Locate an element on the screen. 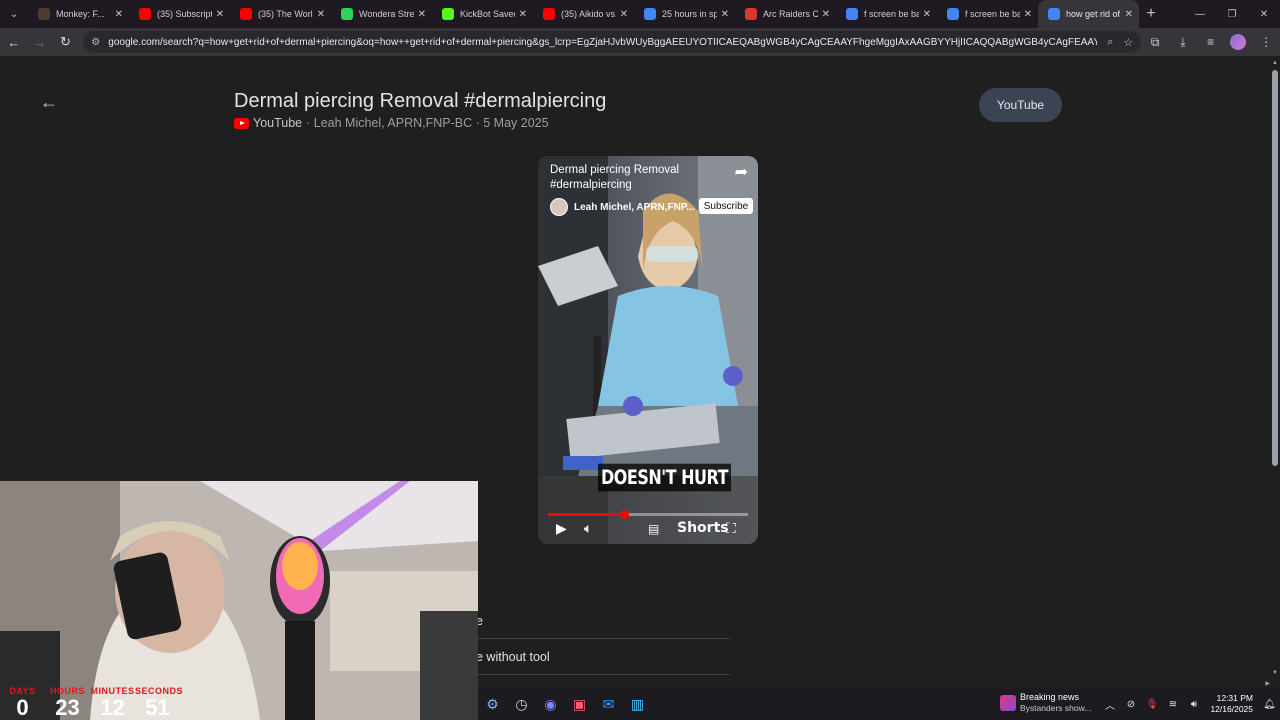 The width and height of the screenshot is (1280, 720). microphone-icon: 🎙︎ is located at coordinates (1151, 704).